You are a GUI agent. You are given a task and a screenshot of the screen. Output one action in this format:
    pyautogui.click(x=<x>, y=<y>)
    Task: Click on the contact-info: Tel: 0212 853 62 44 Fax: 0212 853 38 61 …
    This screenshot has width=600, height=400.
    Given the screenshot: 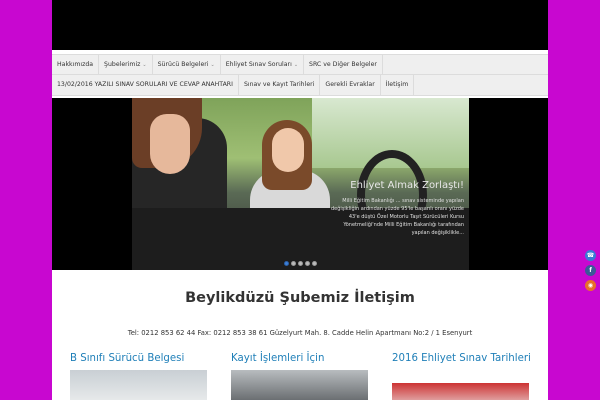 What is the action you would take?
    pyautogui.click(x=300, y=333)
    